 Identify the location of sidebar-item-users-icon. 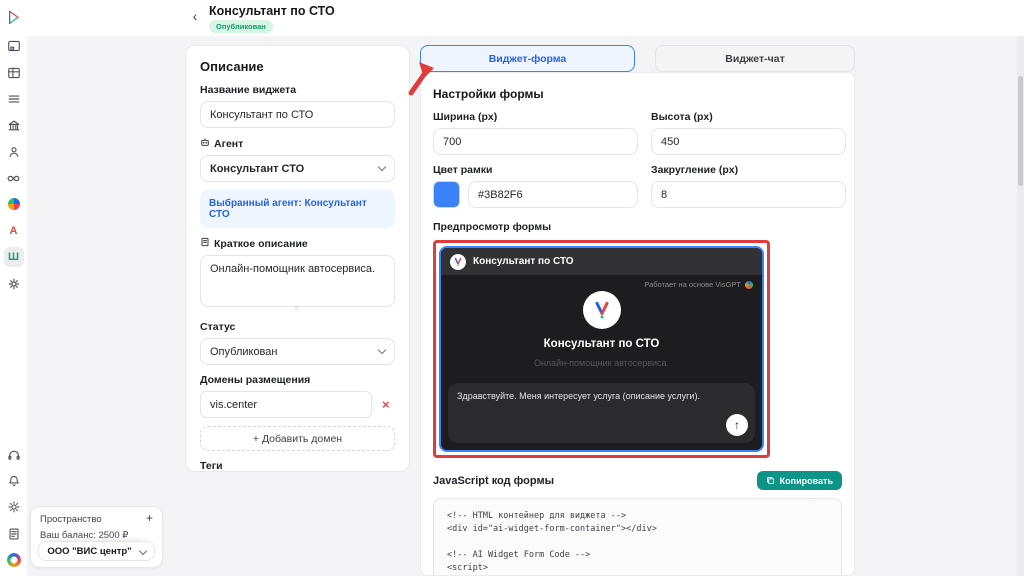
(14, 152).